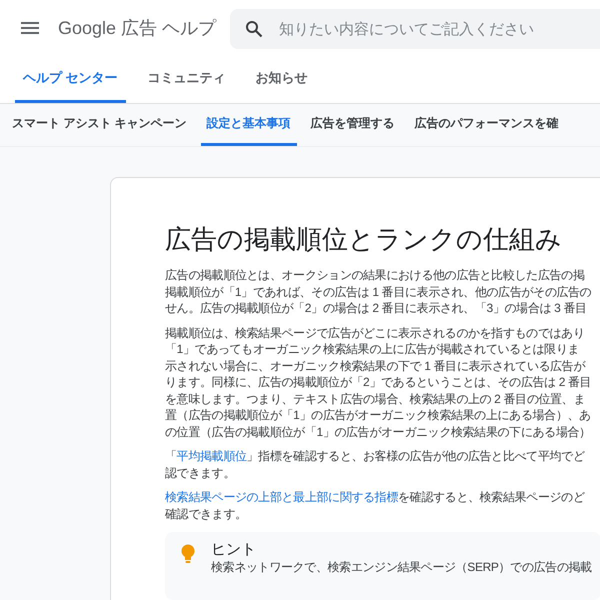 The height and width of the screenshot is (600, 600). Describe the element at coordinates (70, 79) in the screenshot. I see `nav-tab: ヘルプ センター` at that location.